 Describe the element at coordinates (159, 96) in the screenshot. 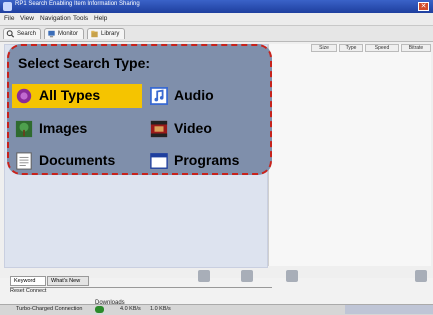

I see `audio-icon` at that location.